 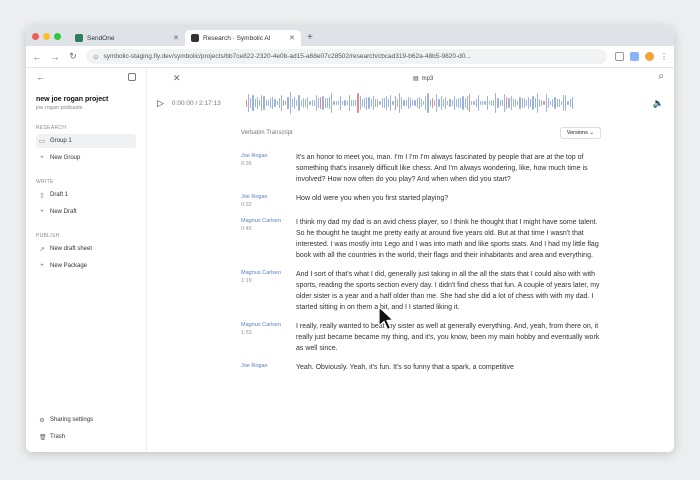 What do you see at coordinates (86, 249) in the screenshot?
I see `sidebar-item-new-draft-sheet: ↗ New draft sheet` at bounding box center [86, 249].